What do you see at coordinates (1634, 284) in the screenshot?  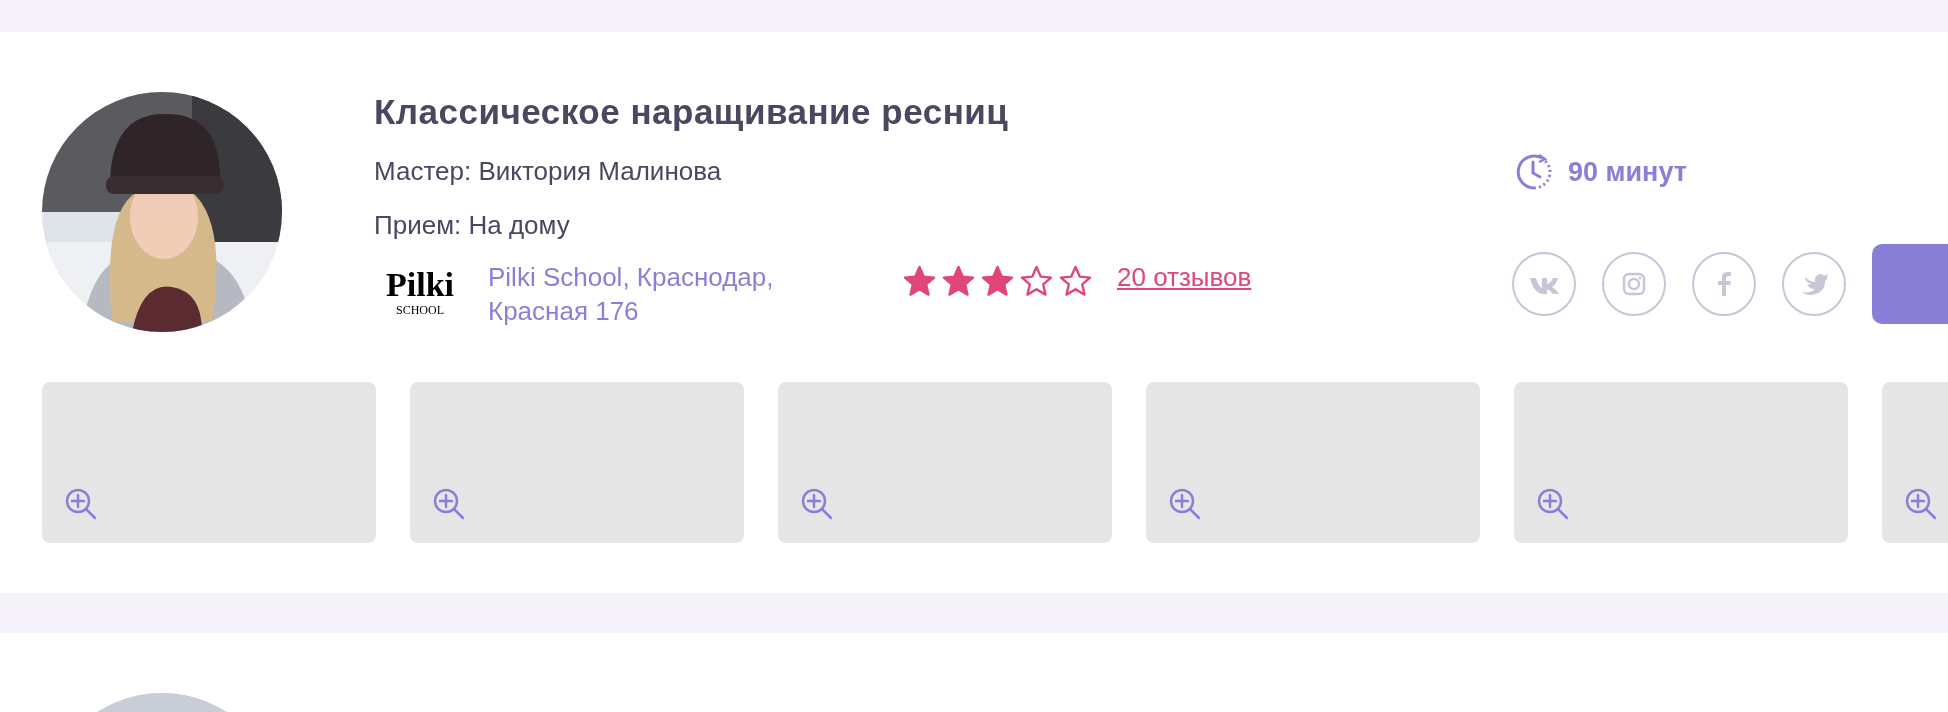 I see `instagram-button` at bounding box center [1634, 284].